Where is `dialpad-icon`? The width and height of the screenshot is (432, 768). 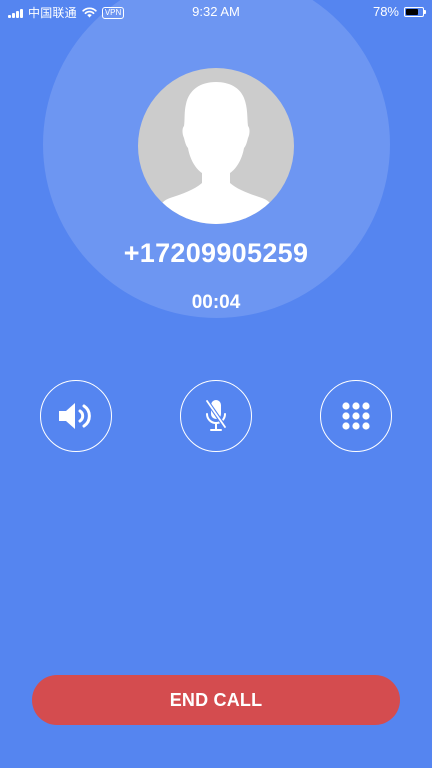 dialpad-icon is located at coordinates (356, 416).